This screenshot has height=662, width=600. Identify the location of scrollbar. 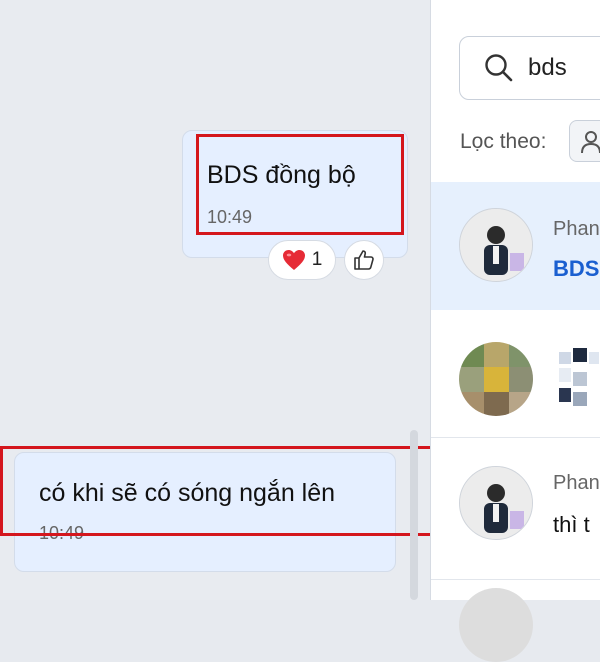
(414, 515).